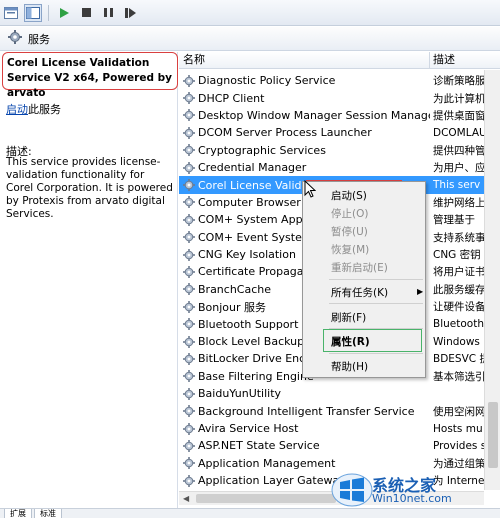 Image resolution: width=500 pixels, height=518 pixels. Describe the element at coordinates (86, 13) in the screenshot. I see `stop-icon` at that location.